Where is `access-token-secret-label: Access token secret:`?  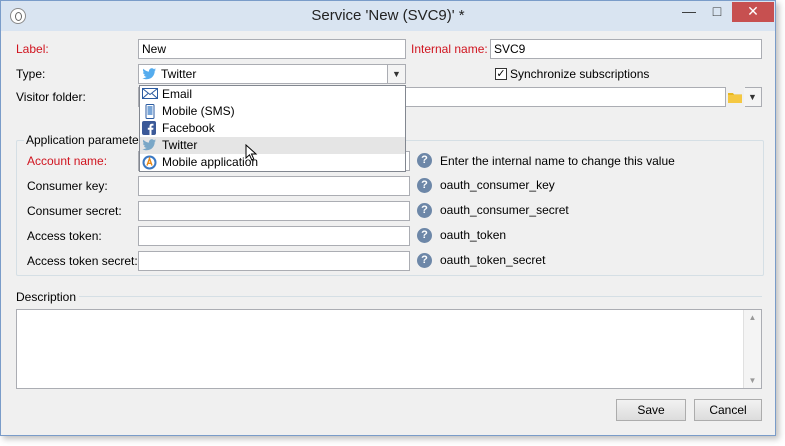
access-token-secret-label: Access token secret: is located at coordinates (82, 261).